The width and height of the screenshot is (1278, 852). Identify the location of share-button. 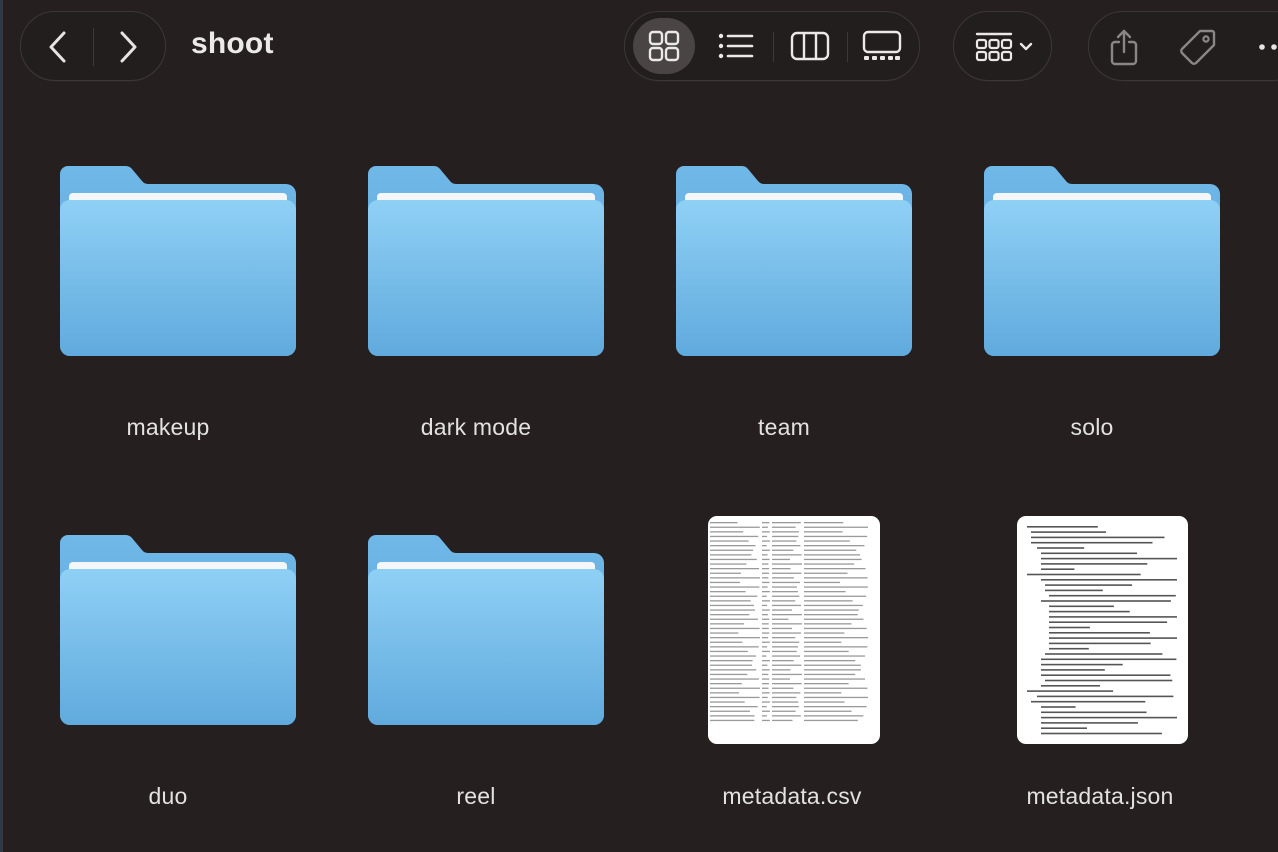
(1124, 47).